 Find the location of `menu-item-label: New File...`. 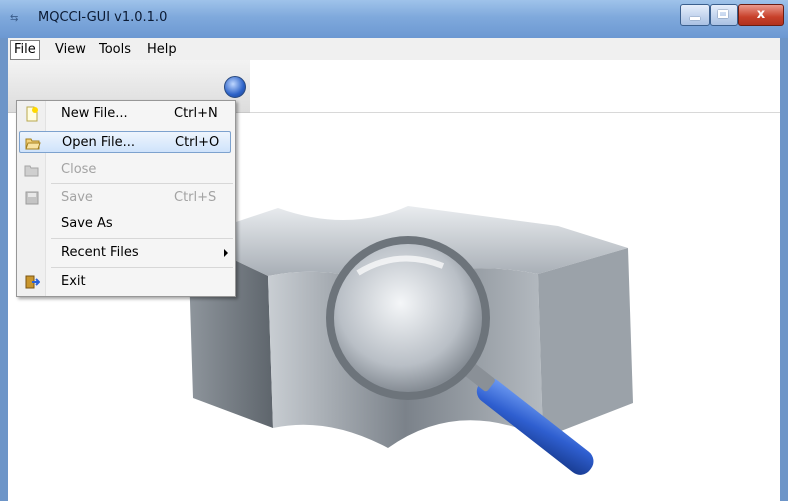

menu-item-label: New File... is located at coordinates (94, 113).